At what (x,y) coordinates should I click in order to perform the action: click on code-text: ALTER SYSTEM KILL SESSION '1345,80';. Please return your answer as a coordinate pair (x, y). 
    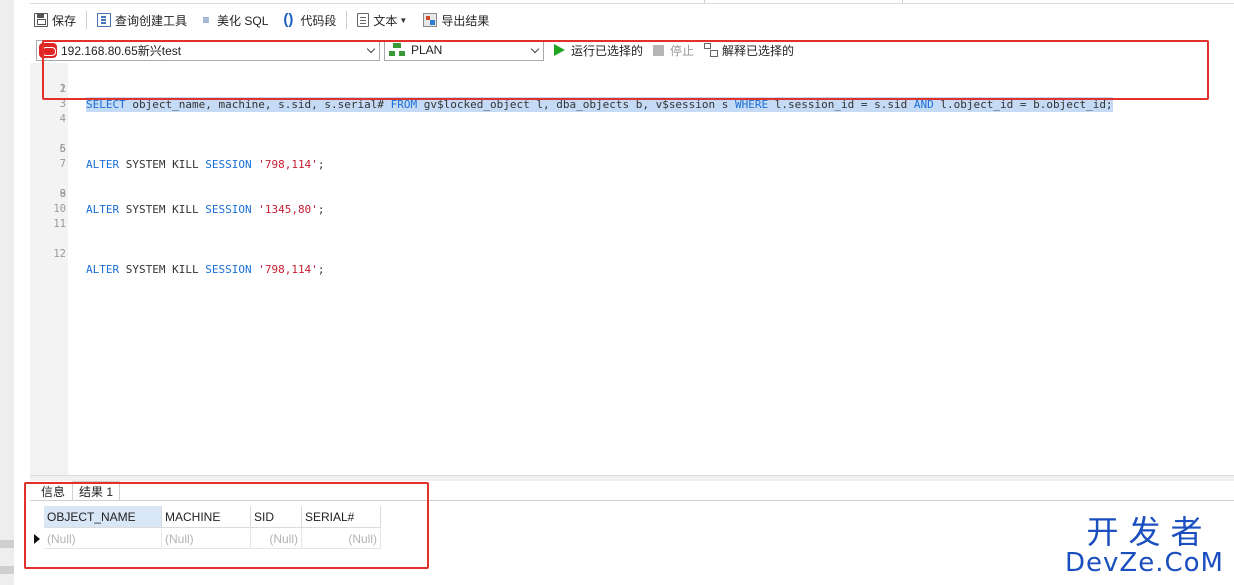
    Looking at the image, I should click on (205, 209).